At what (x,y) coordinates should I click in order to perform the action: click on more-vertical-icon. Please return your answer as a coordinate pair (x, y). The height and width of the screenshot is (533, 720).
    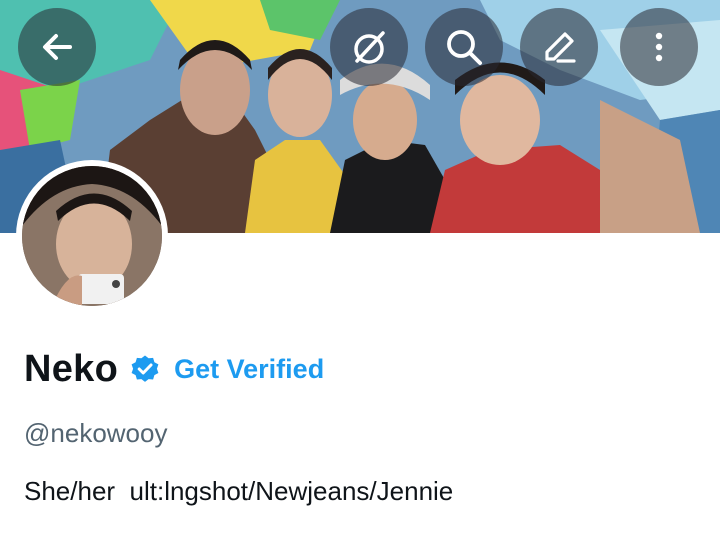
    Looking at the image, I should click on (659, 47).